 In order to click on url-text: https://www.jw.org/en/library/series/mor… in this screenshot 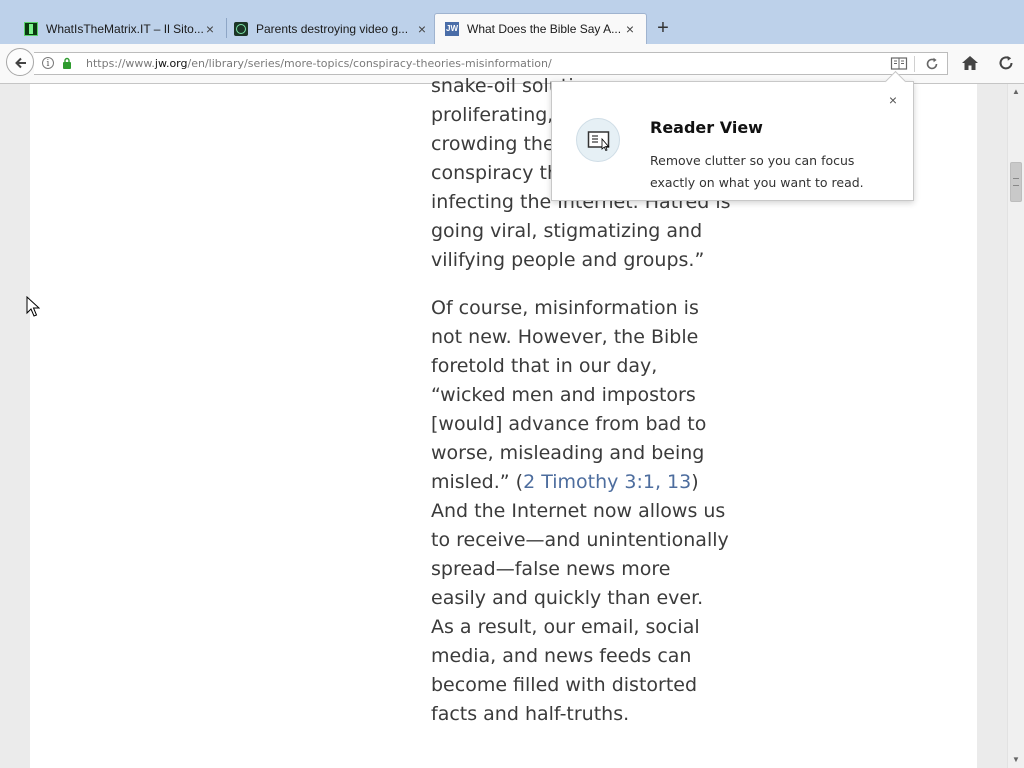, I will do `click(319, 63)`.